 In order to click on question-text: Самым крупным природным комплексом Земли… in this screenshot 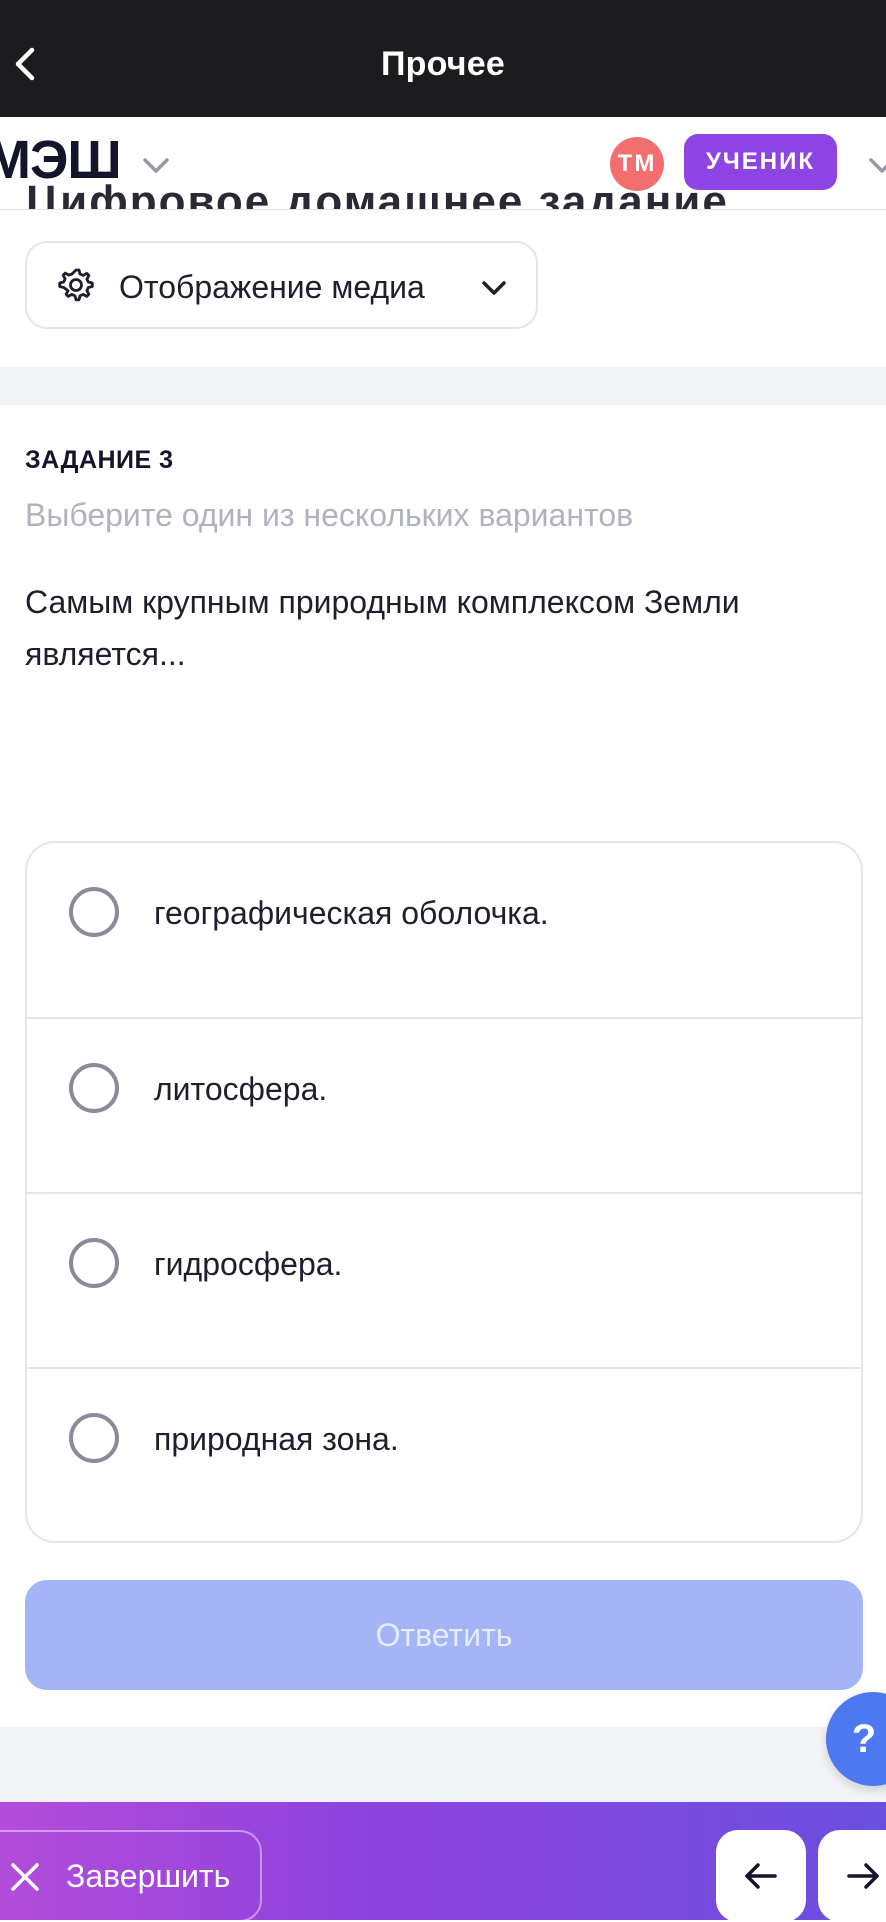, I will do `click(382, 628)`.